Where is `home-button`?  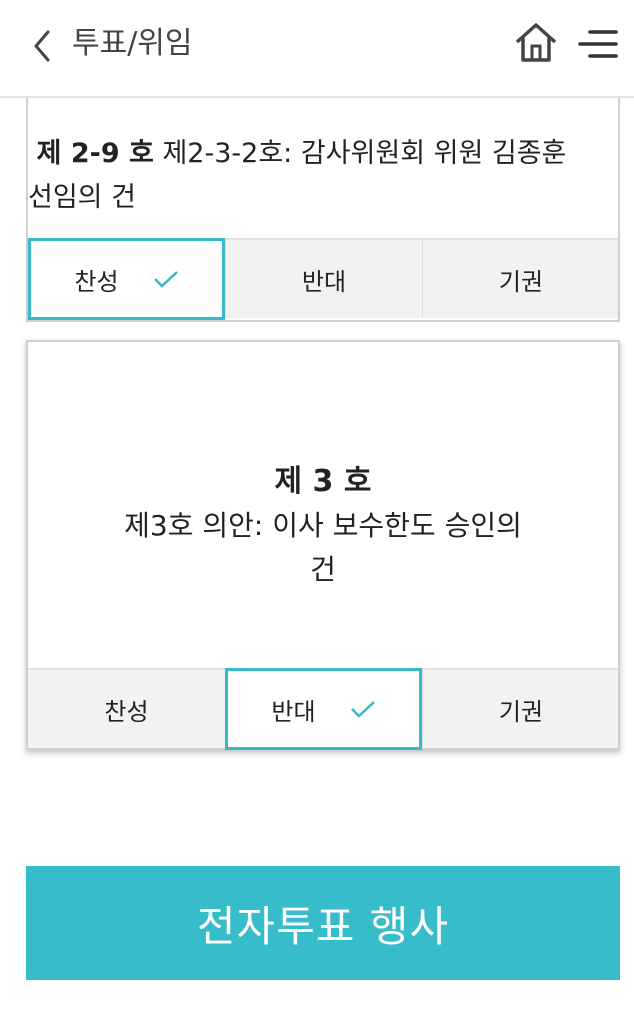
home-button is located at coordinates (536, 43).